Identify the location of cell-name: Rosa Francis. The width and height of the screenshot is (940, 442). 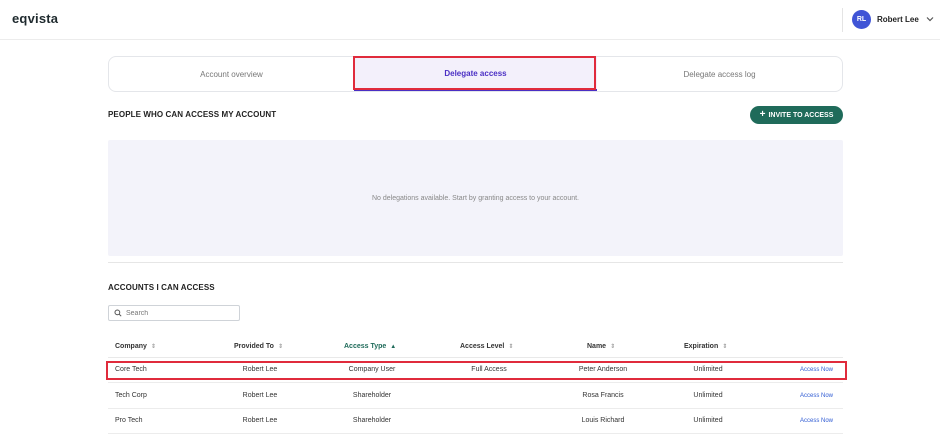
(603, 395).